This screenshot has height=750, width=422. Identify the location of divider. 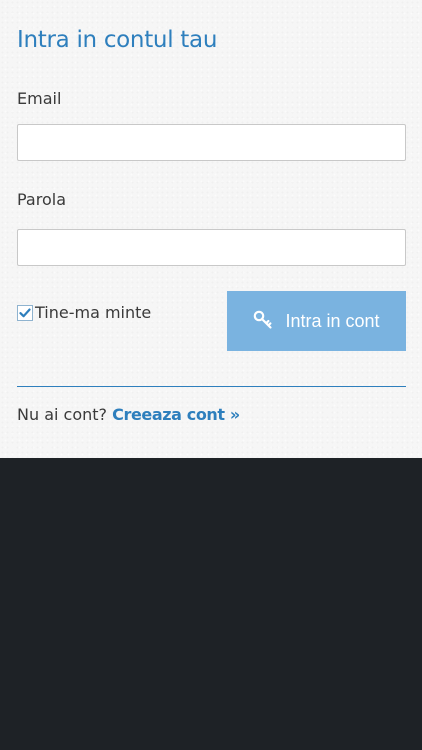
(211, 386).